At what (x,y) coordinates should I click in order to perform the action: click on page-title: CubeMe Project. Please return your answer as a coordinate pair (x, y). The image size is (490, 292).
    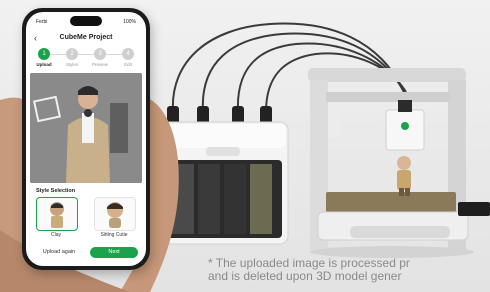
    Looking at the image, I should click on (86, 37).